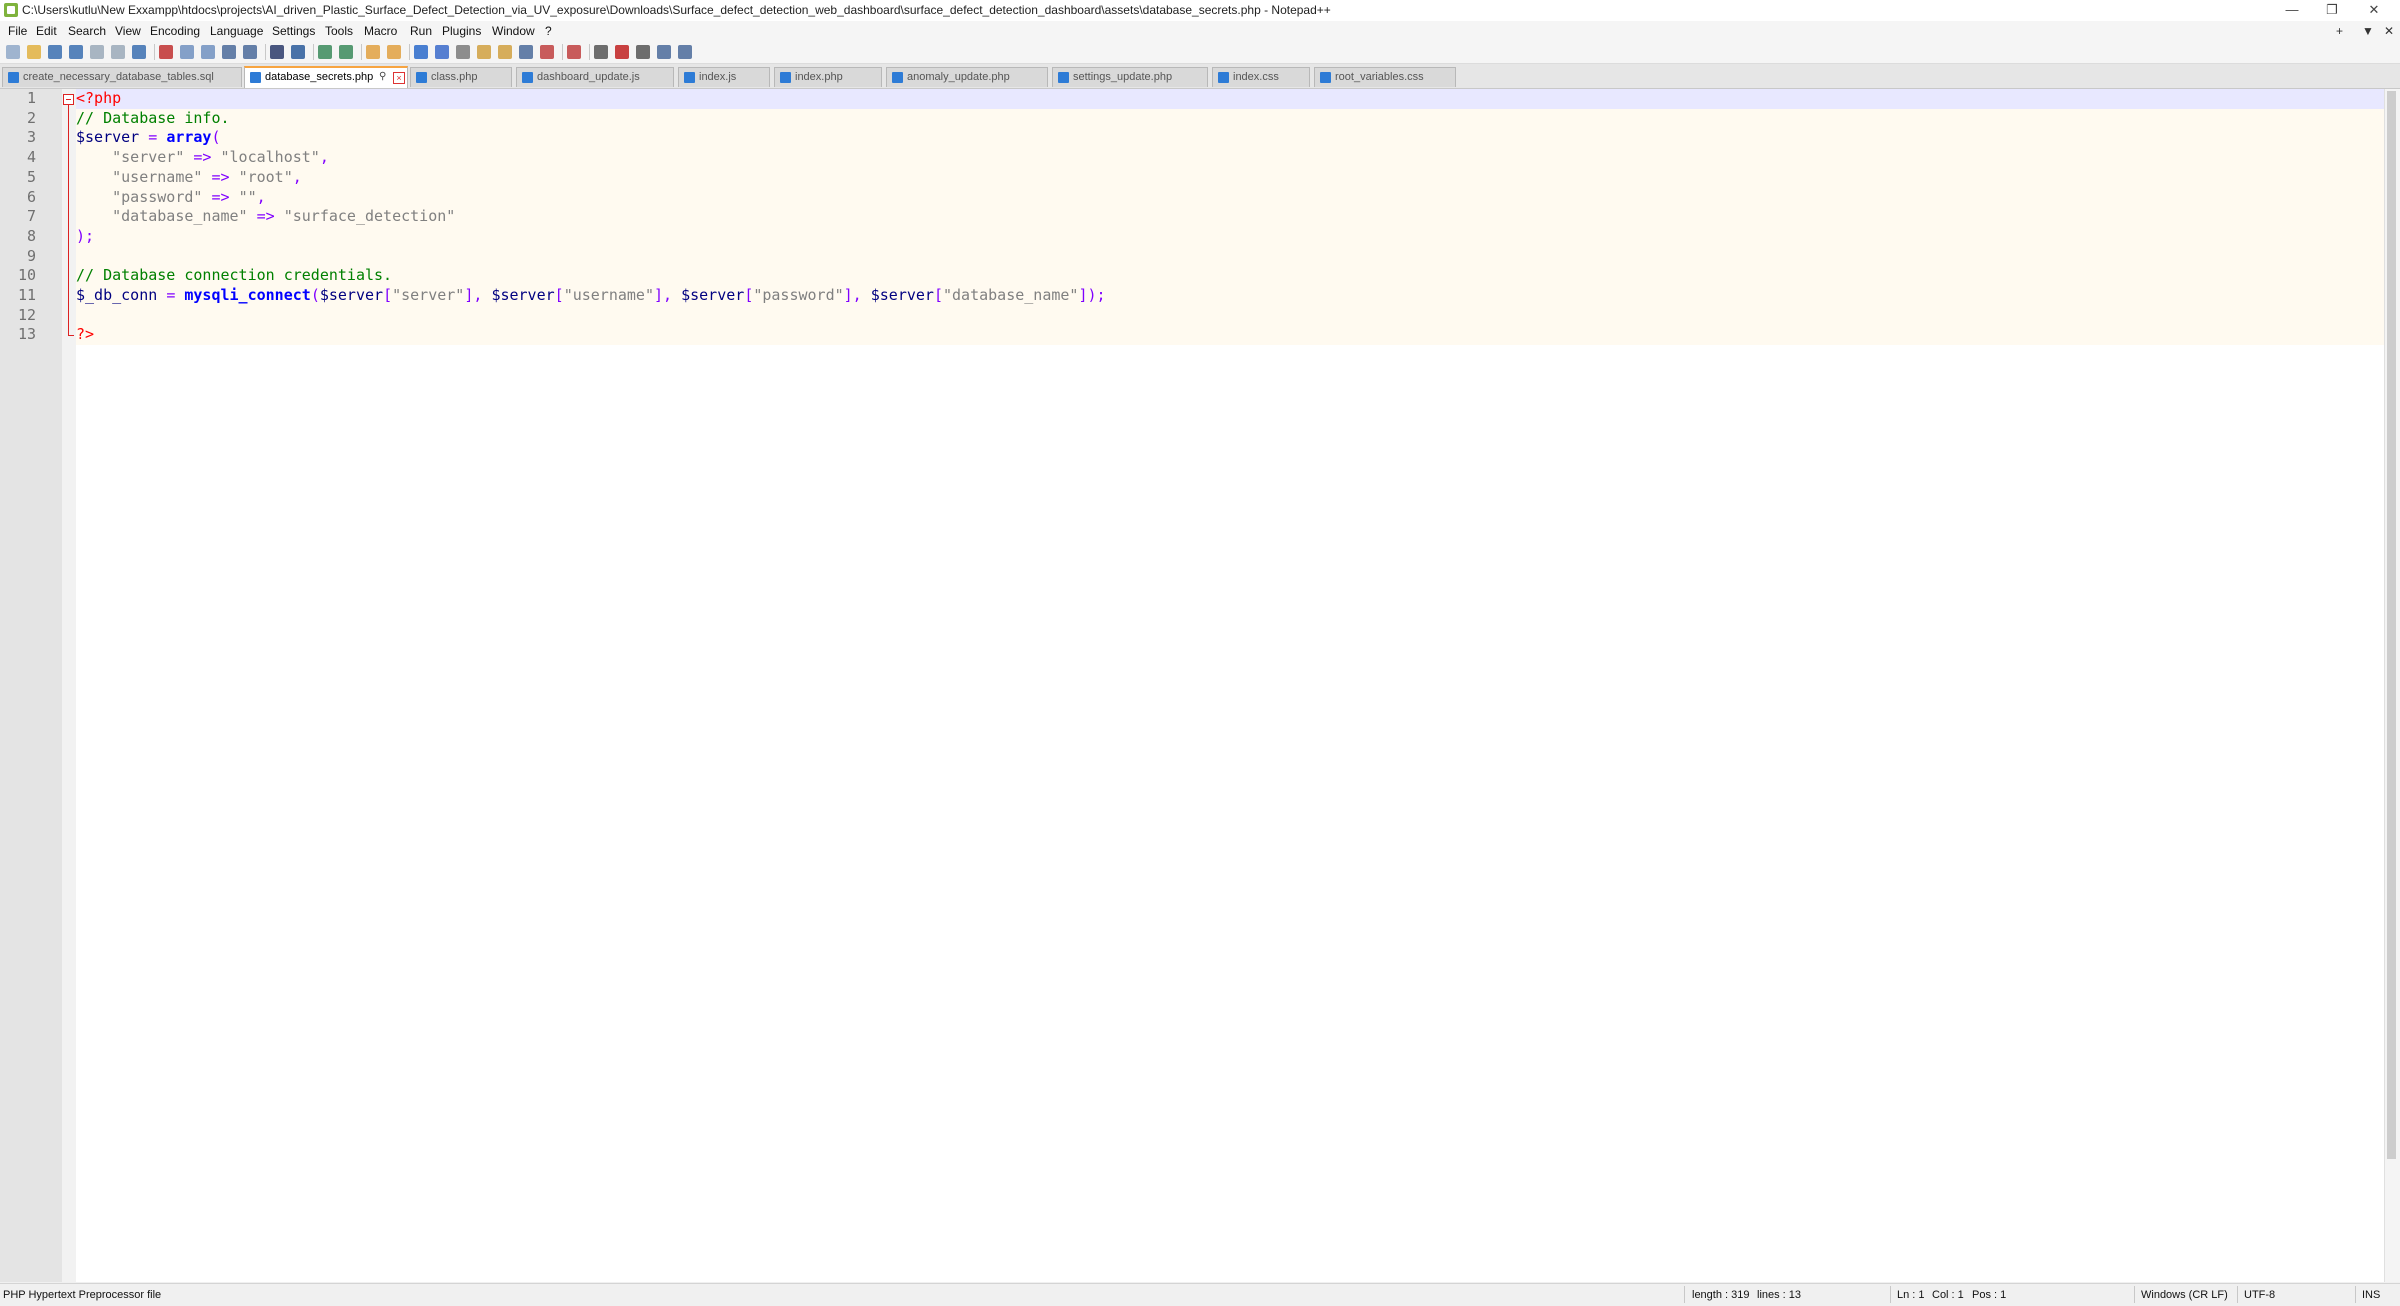 The image size is (2400, 1306). I want to click on close-all-icon, so click(118, 52).